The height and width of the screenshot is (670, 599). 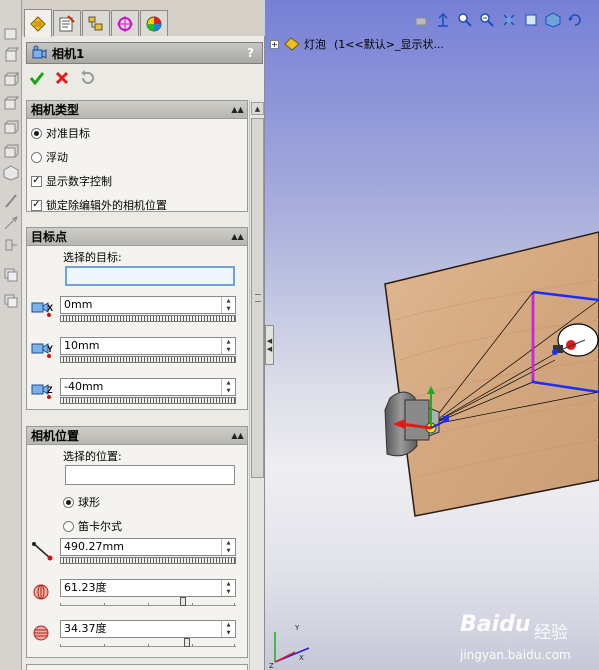 What do you see at coordinates (11, 103) in the screenshot?
I see `view-back-icon` at bounding box center [11, 103].